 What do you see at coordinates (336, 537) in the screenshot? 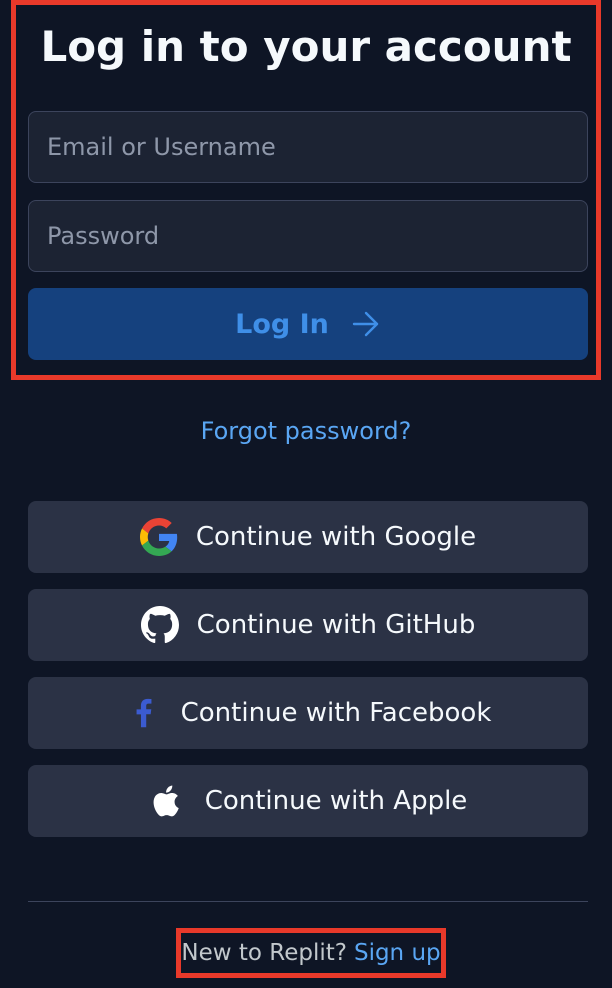
I see `google-button-label: Continue with Google` at bounding box center [336, 537].